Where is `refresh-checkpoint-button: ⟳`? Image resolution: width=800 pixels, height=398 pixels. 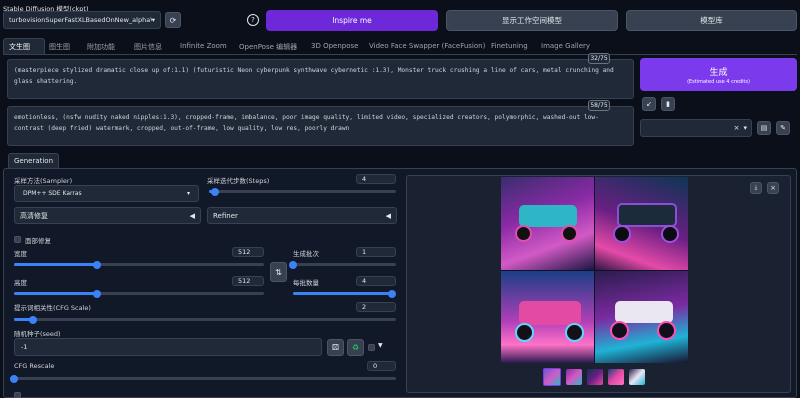
refresh-checkpoint-button: ⟳ is located at coordinates (173, 20).